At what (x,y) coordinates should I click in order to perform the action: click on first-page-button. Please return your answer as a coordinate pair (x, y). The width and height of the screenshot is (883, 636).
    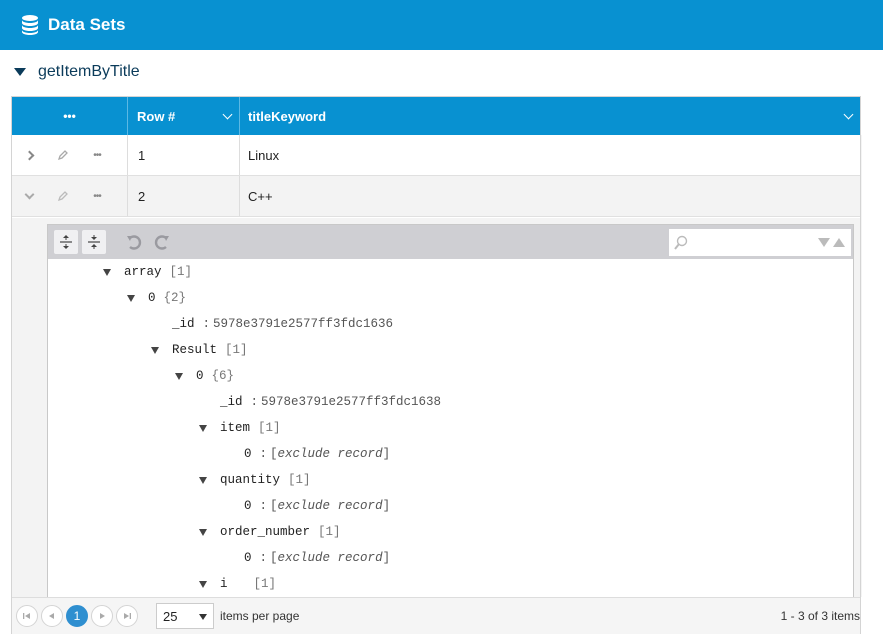
    Looking at the image, I should click on (27, 616).